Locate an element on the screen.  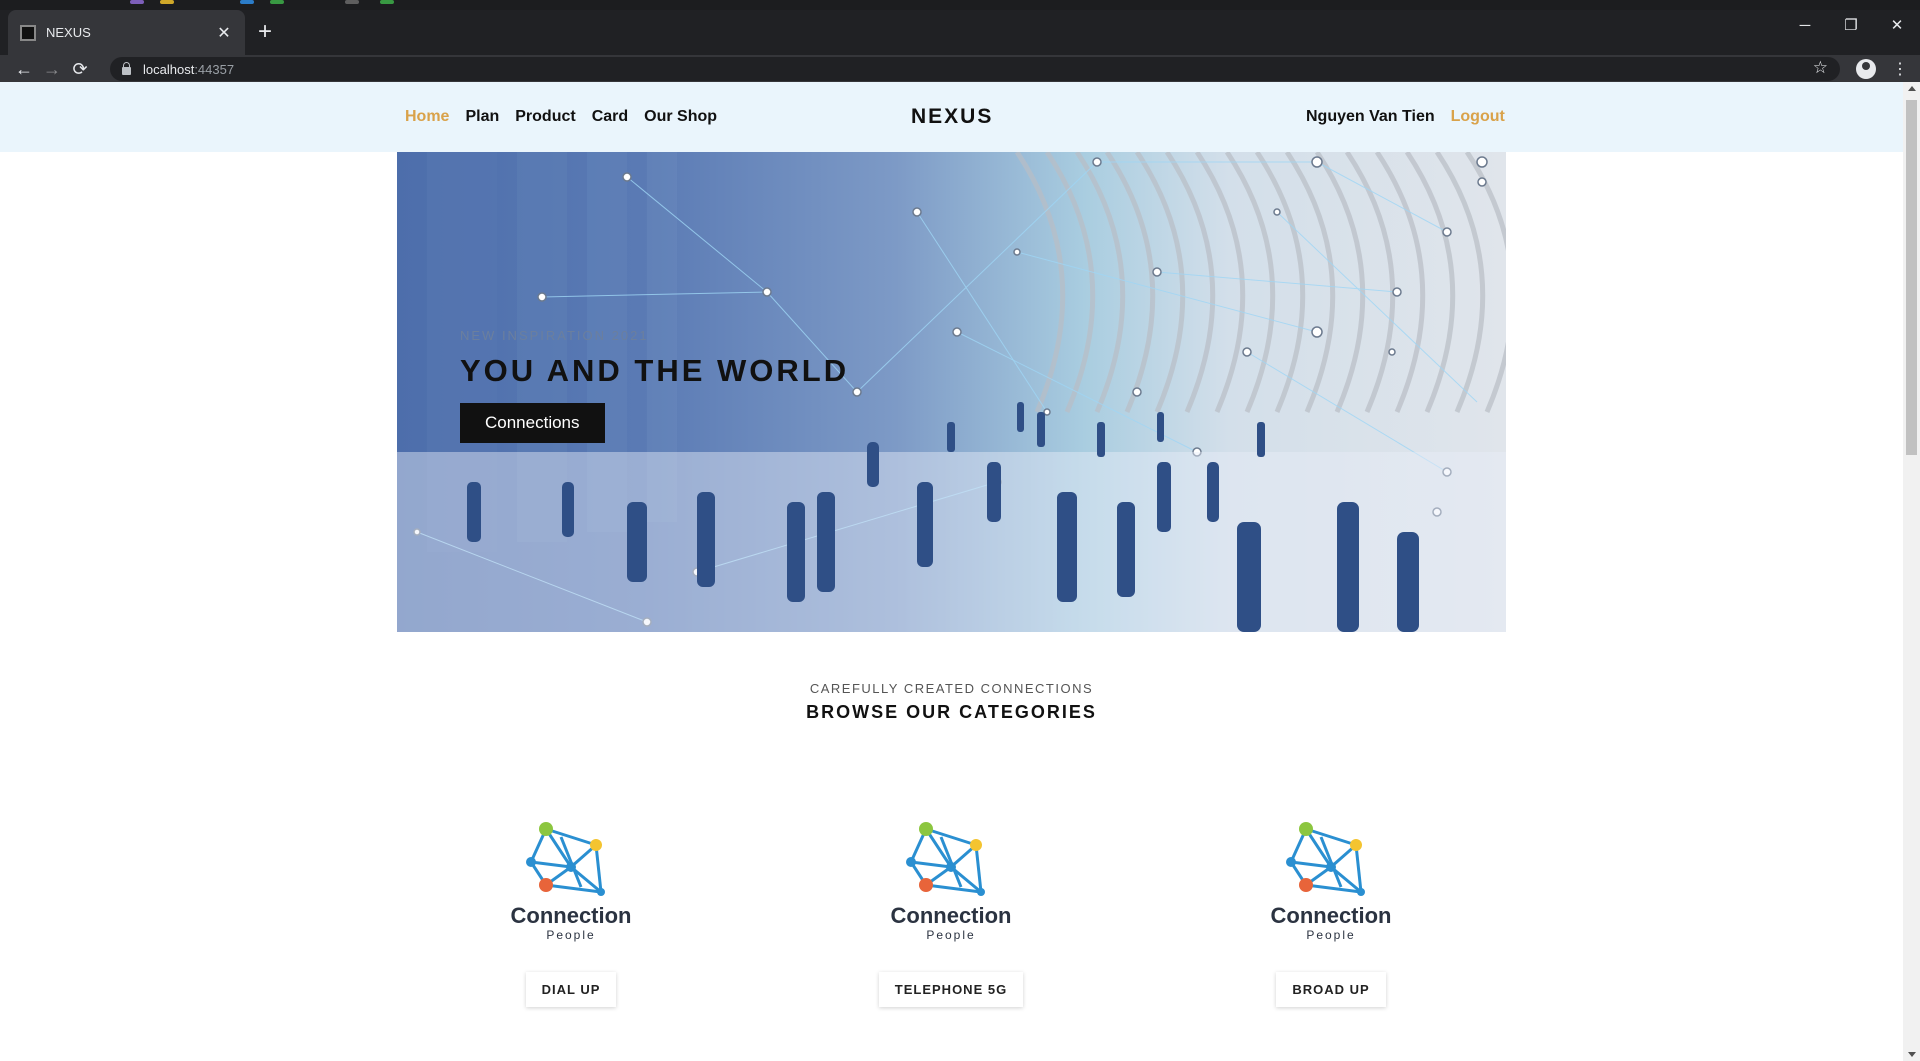
nav-link-our-shop: Our Shop is located at coordinates (680, 117).